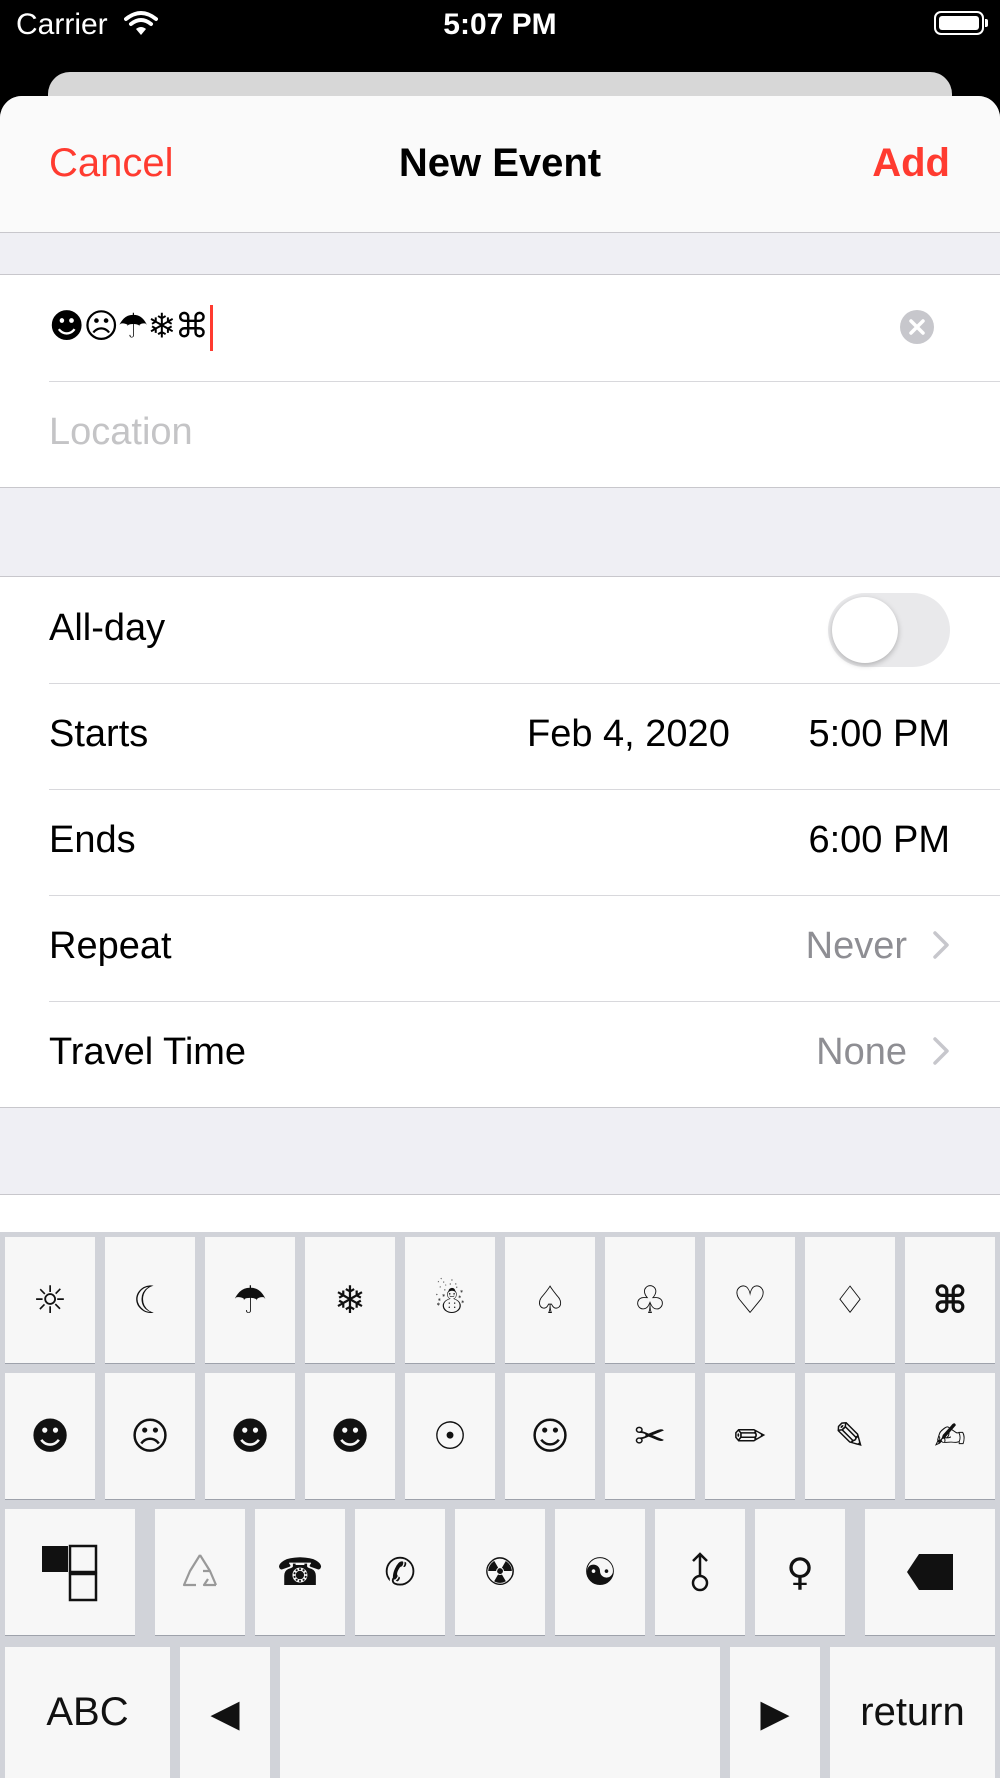 Image resolution: width=1000 pixels, height=1778 pixels. Describe the element at coordinates (121, 432) in the screenshot. I see `location-field: Location` at that location.